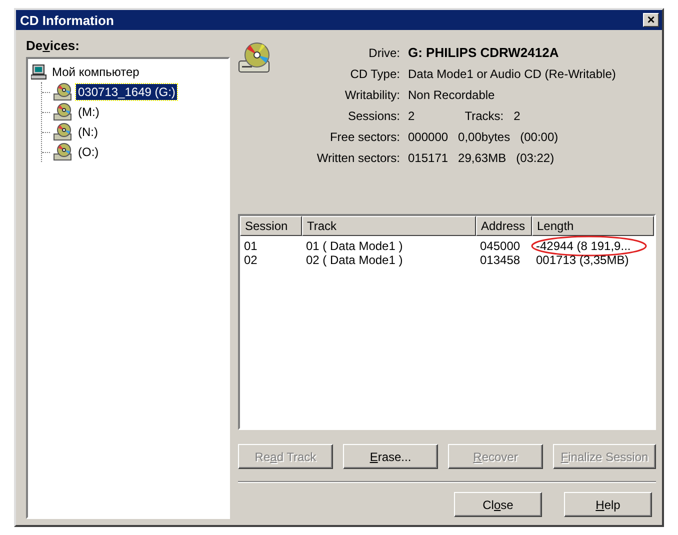 This screenshot has width=678, height=535. What do you see at coordinates (250, 246) in the screenshot?
I see `table-cell-text: 01` at bounding box center [250, 246].